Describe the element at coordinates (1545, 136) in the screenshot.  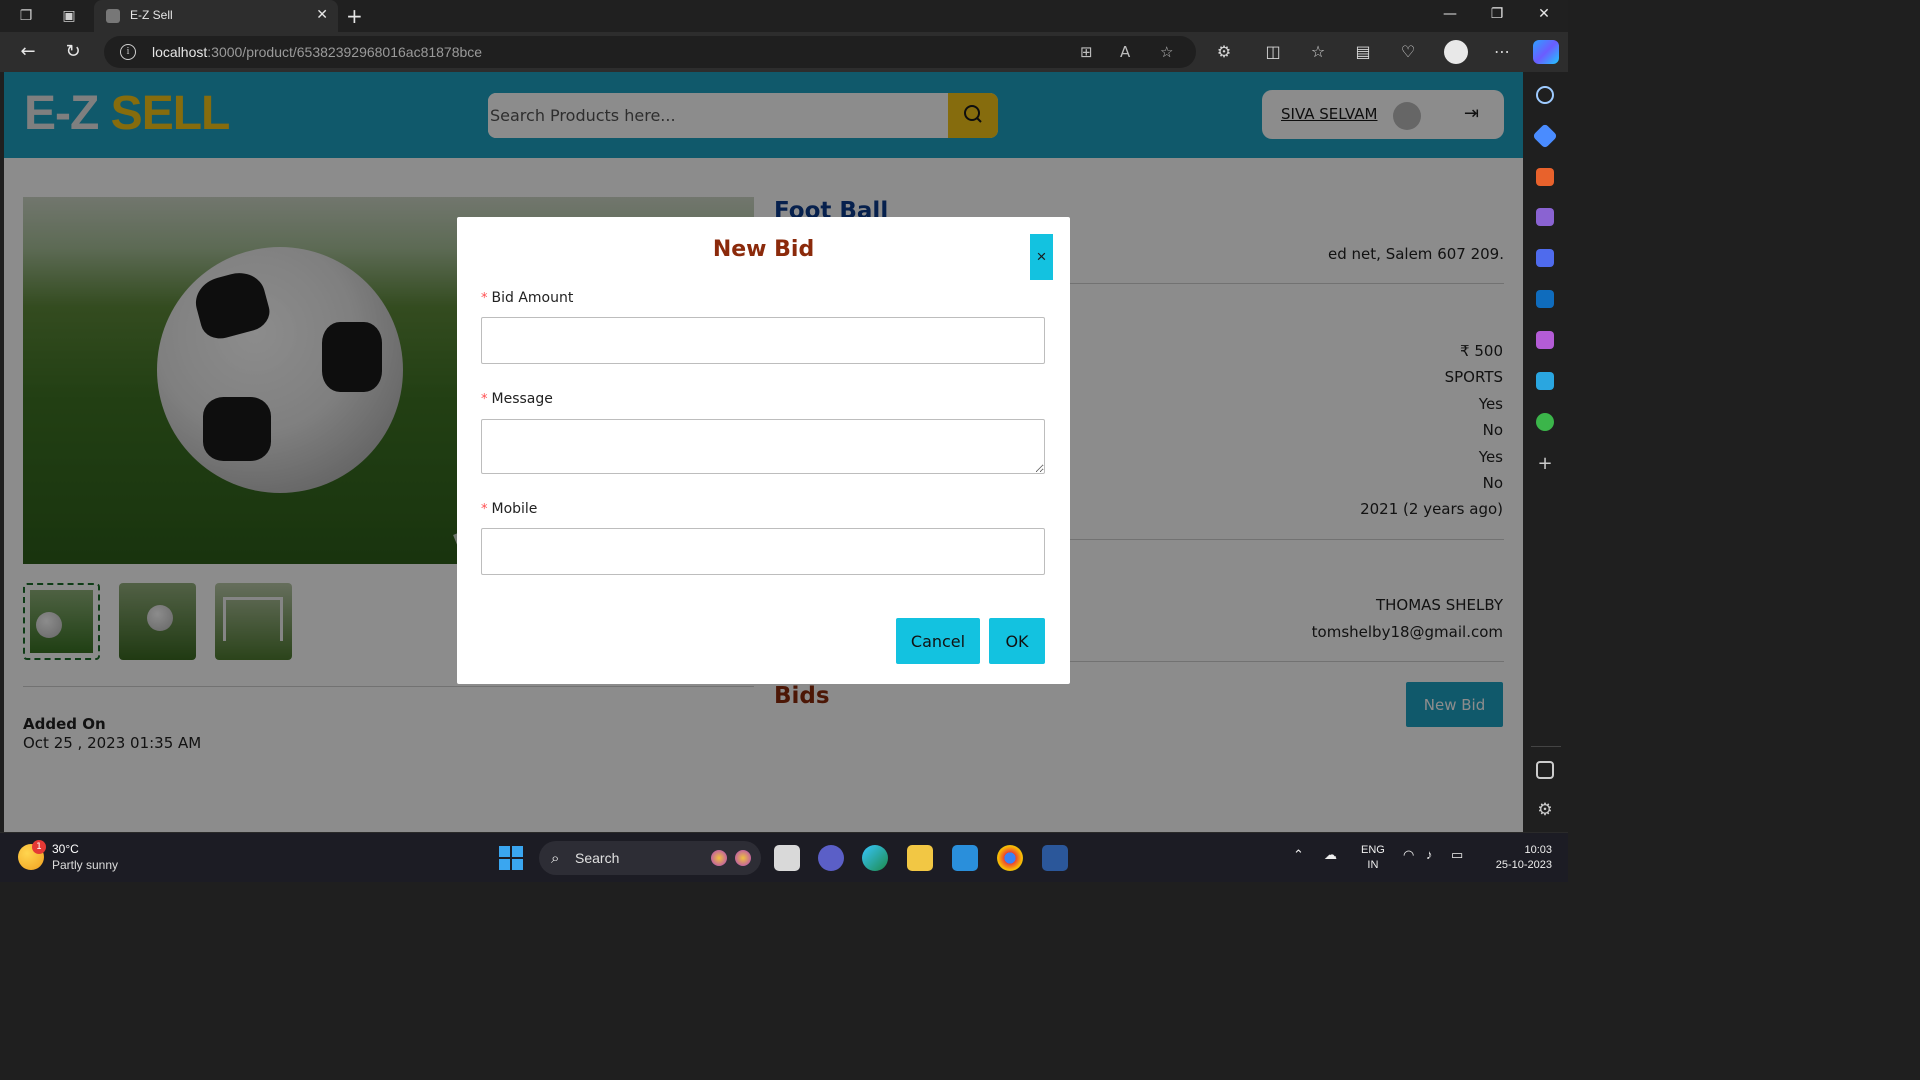
I see `shopping-icon` at that location.